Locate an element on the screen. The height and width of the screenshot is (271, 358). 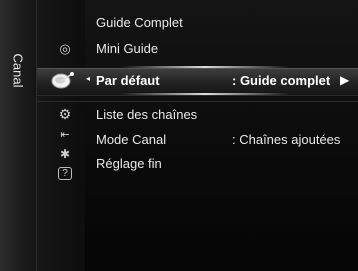
menu-item-par-defaut-value: : Guide complet is located at coordinates (281, 80).